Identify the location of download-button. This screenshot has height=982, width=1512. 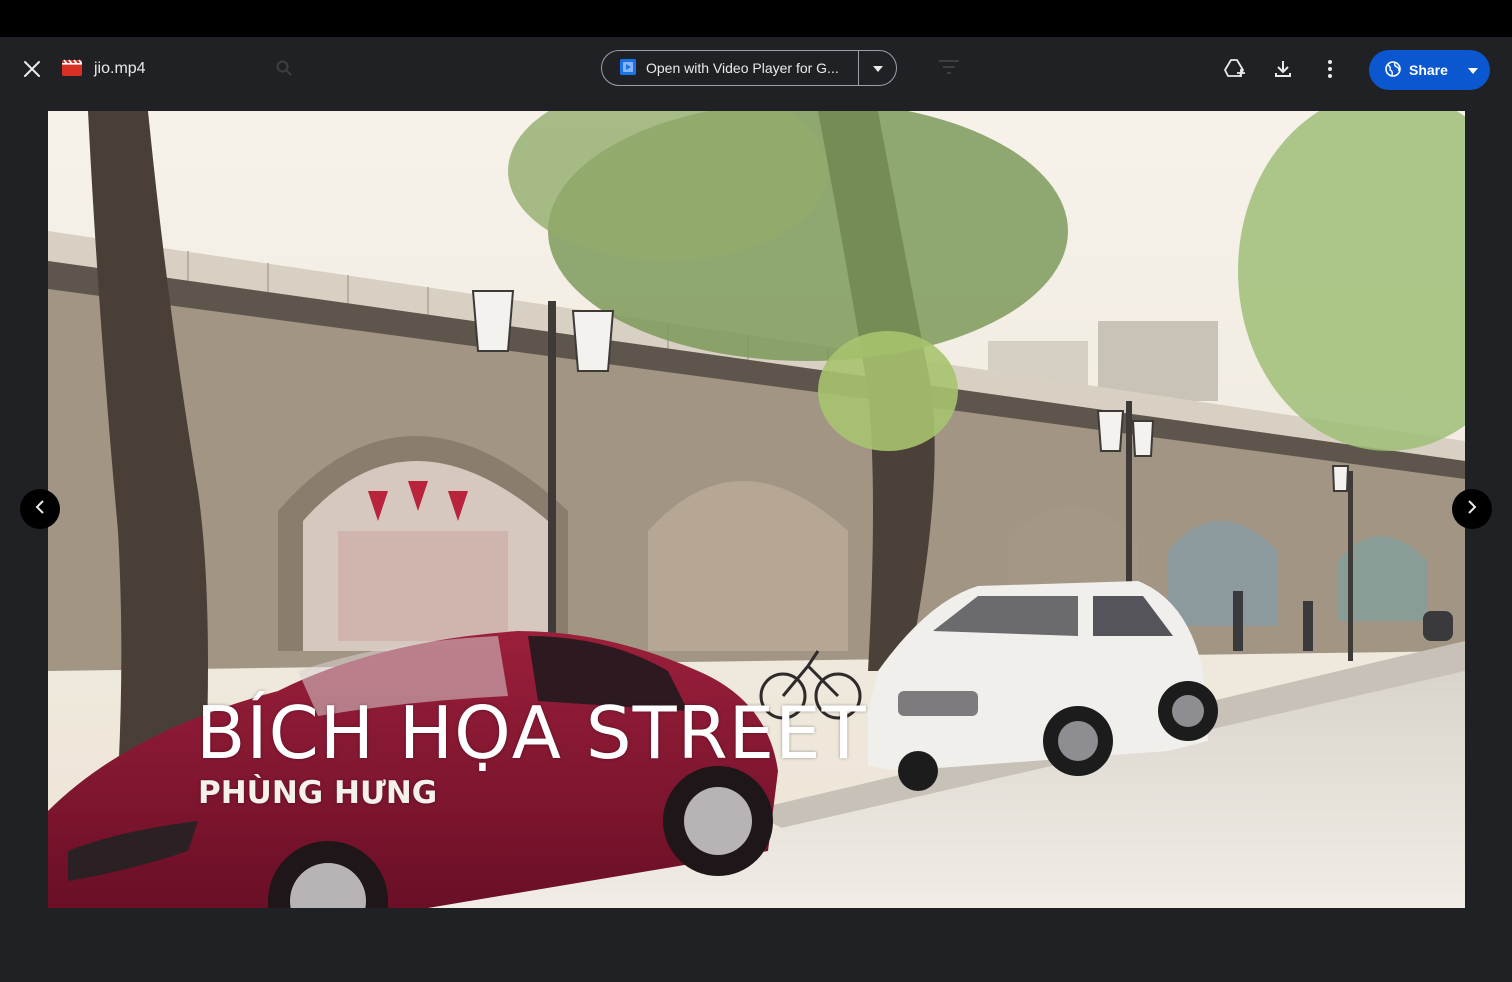
(1283, 69).